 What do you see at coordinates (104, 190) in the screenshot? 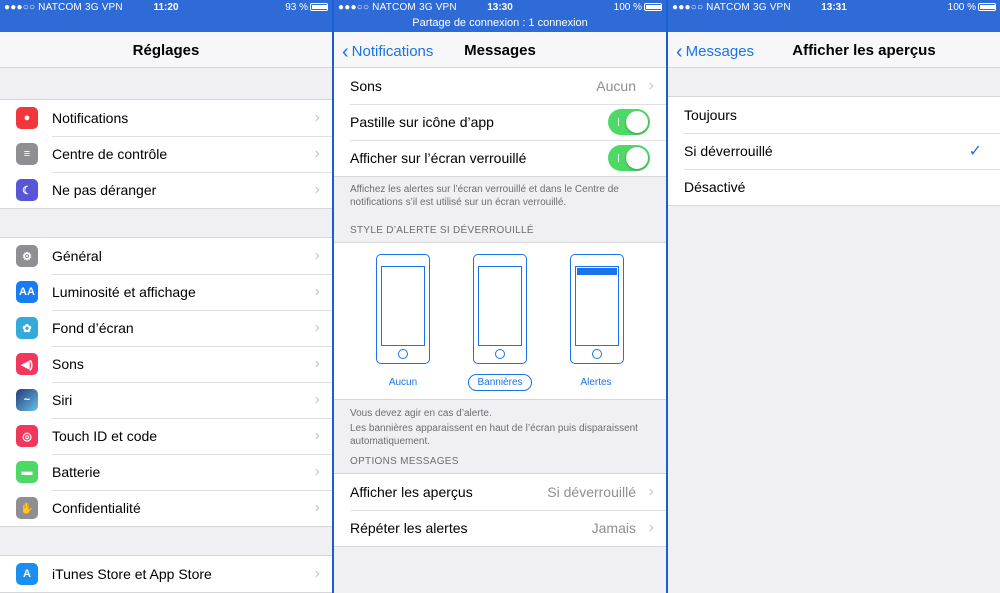
I see `row-label: Ne pas déranger` at bounding box center [104, 190].